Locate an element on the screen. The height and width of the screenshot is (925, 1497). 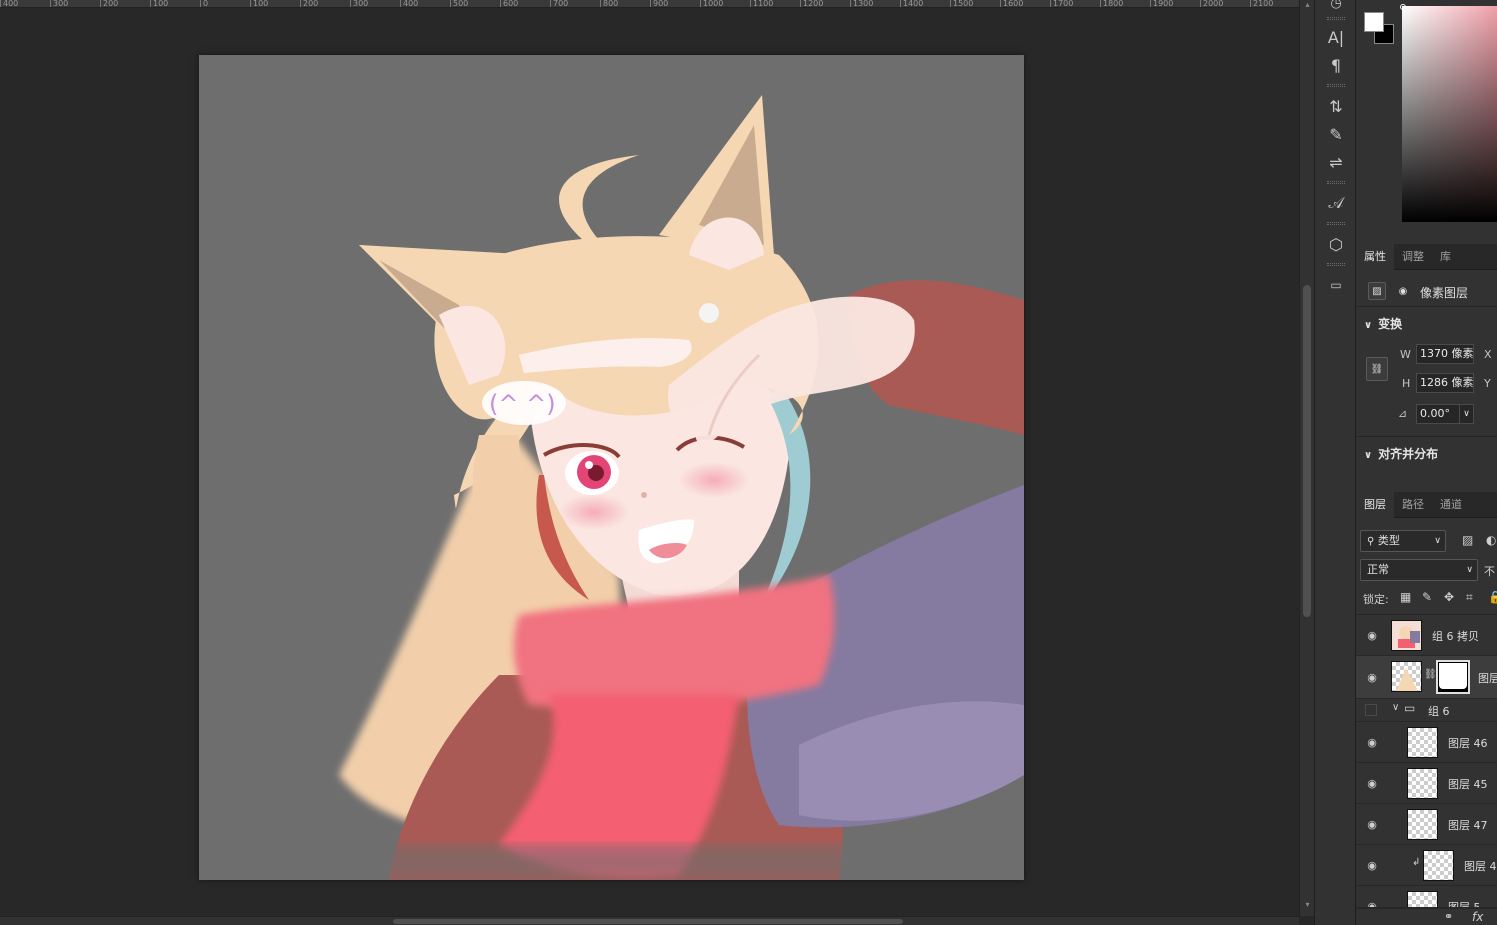
paragraph-icon: ¶ is located at coordinates (1336, 65).